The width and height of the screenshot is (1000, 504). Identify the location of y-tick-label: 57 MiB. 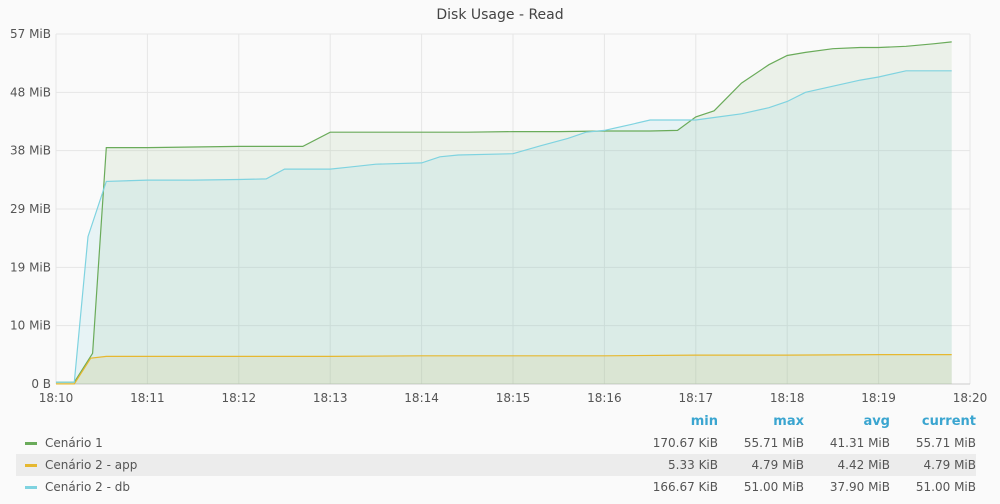
(30, 34).